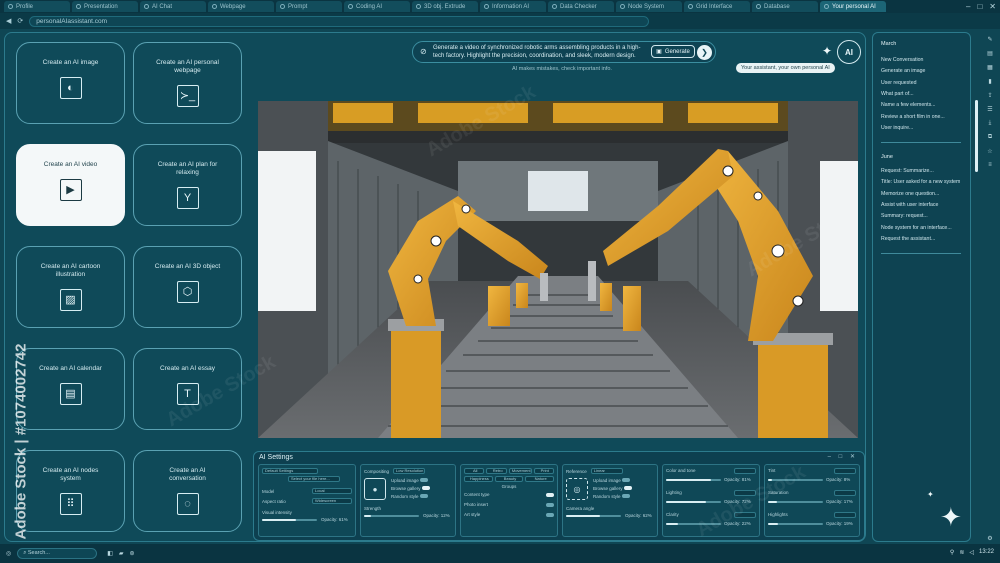 Image resolution: width=1000 pixels, height=563 pixels. Describe the element at coordinates (627, 488) in the screenshot. I see `ref-gallery-toggle` at that location.